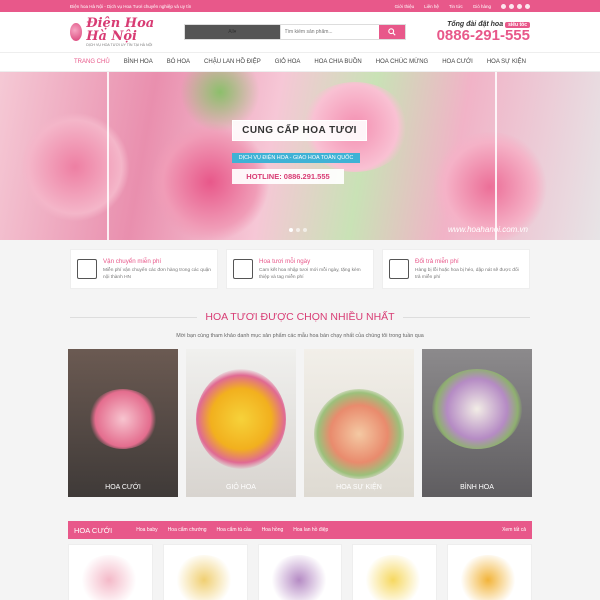 This screenshot has width=600, height=600. Describe the element at coordinates (359, 487) in the screenshot. I see `category-label: HOA SỰ KIỆN` at that location.